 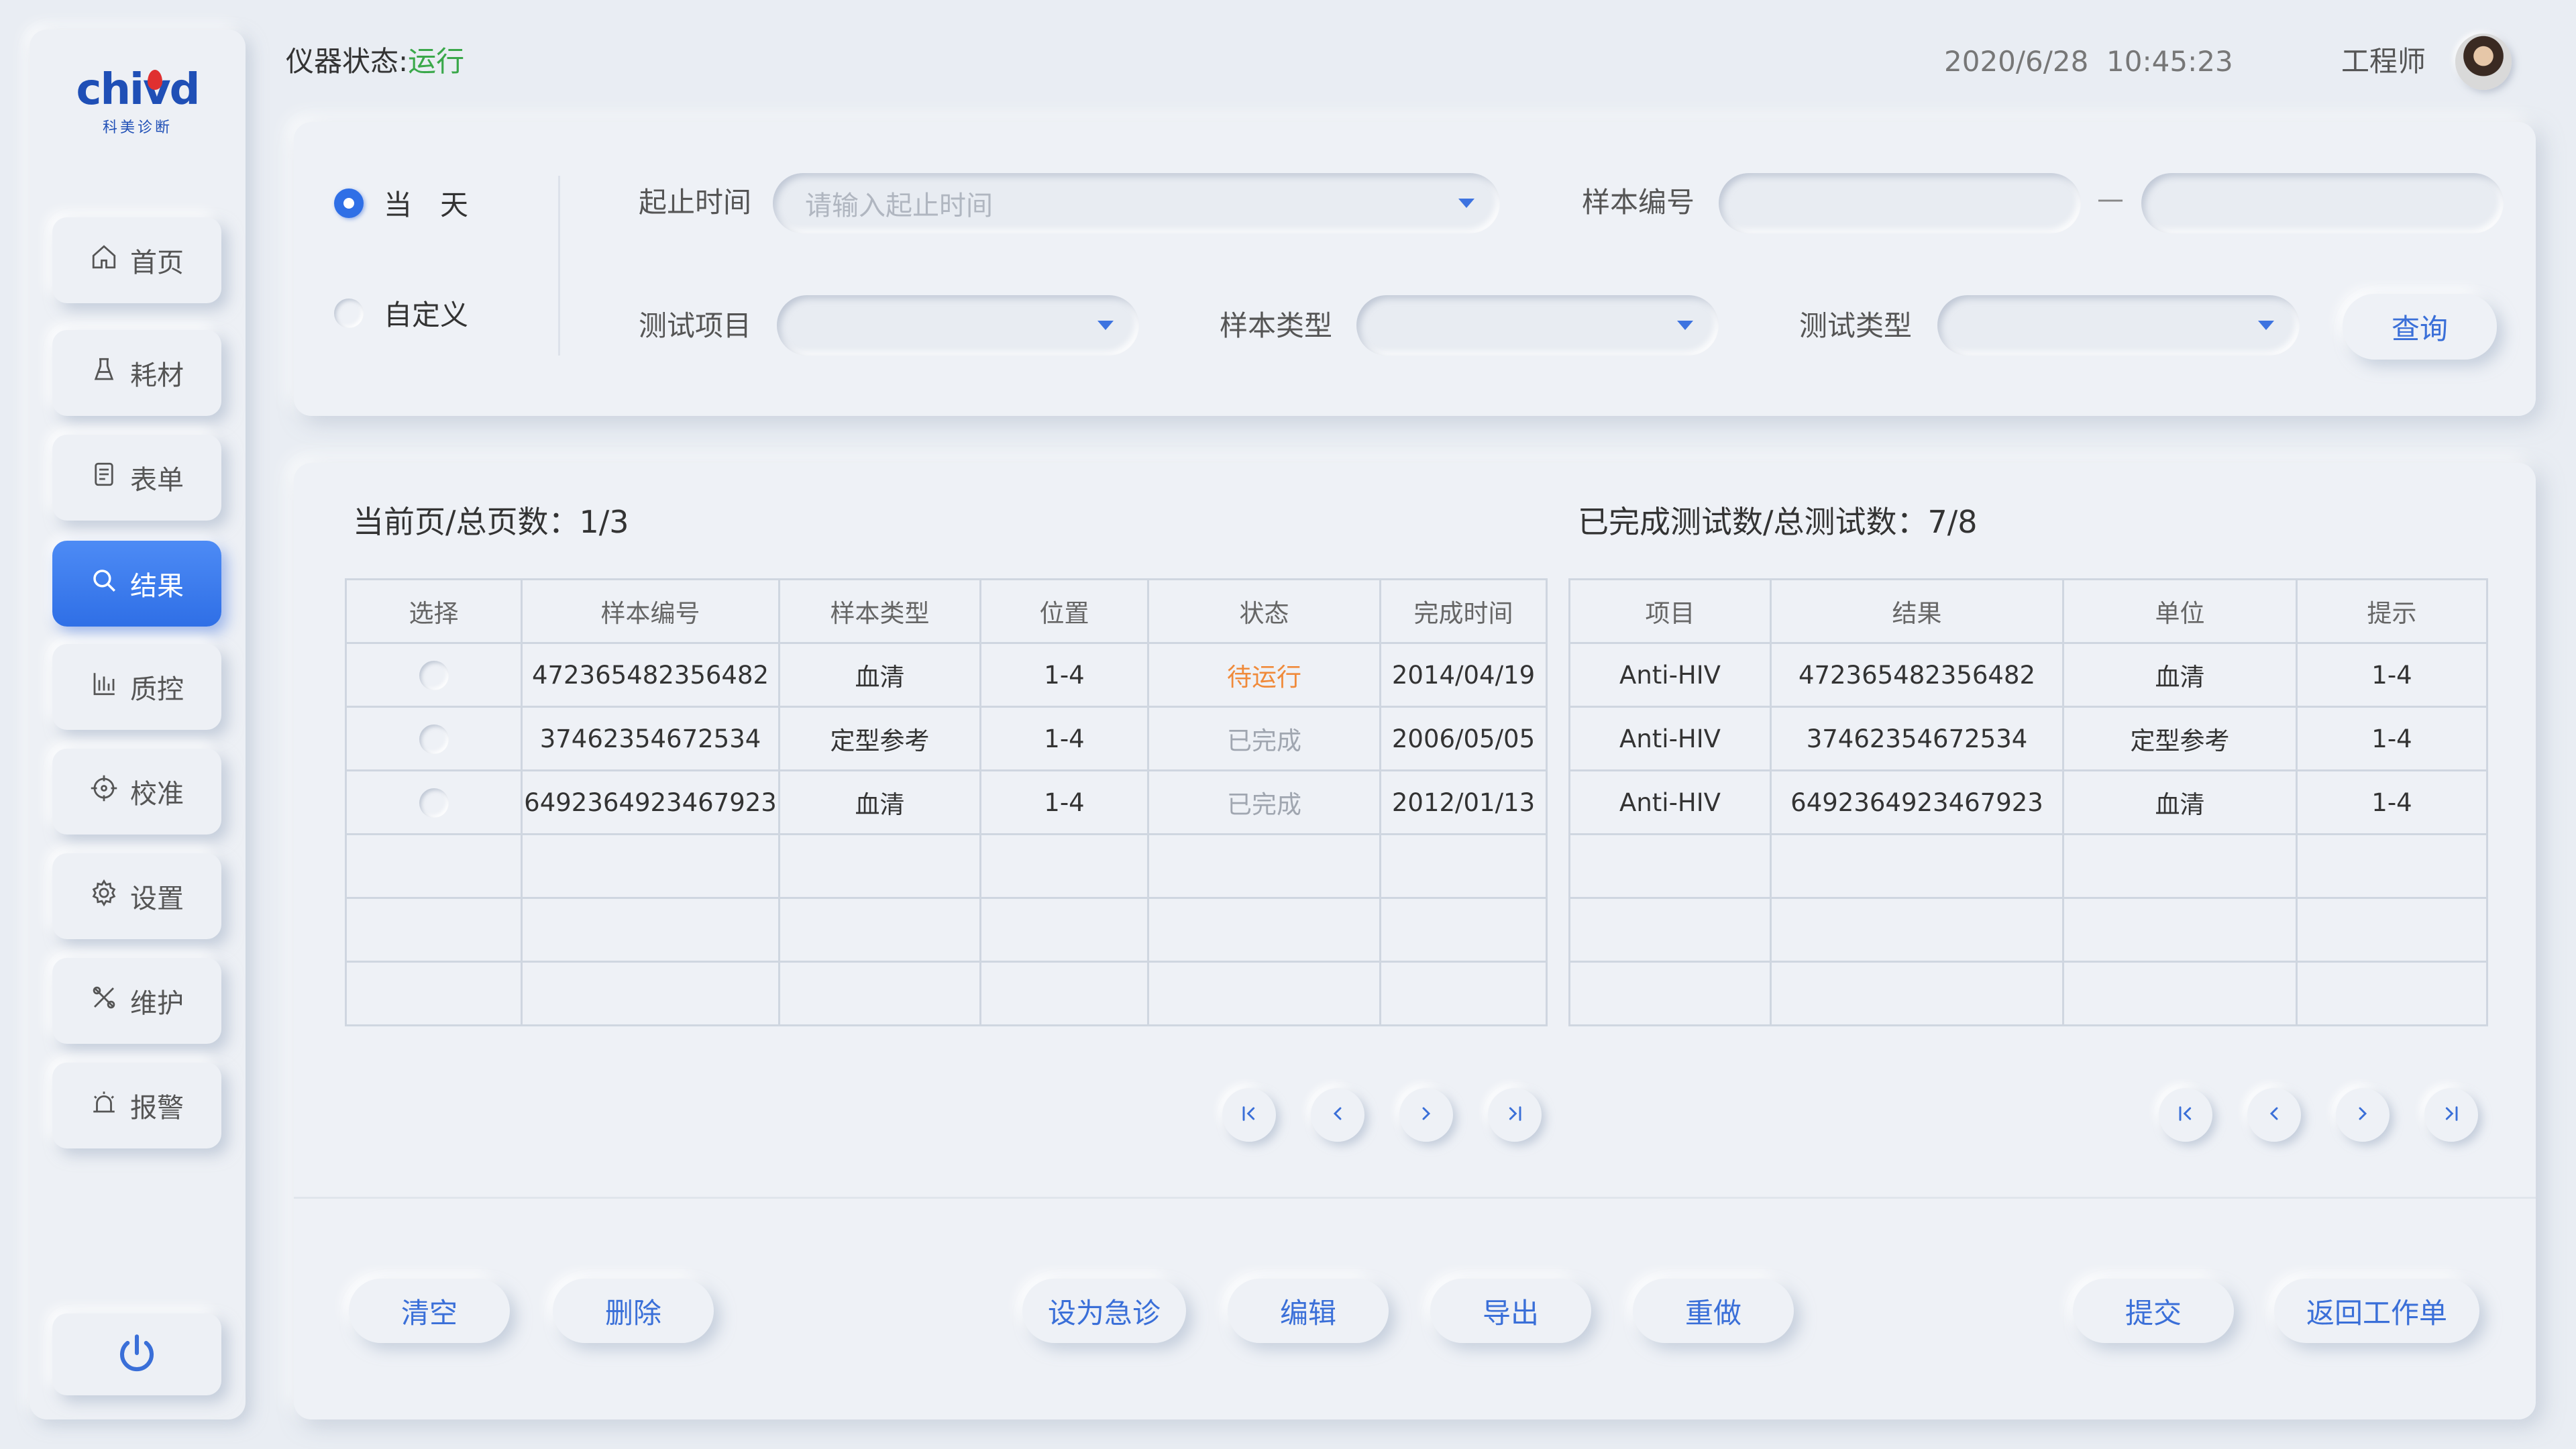 What do you see at coordinates (2392, 611) in the screenshot?
I see `column-header: 提示` at bounding box center [2392, 611].